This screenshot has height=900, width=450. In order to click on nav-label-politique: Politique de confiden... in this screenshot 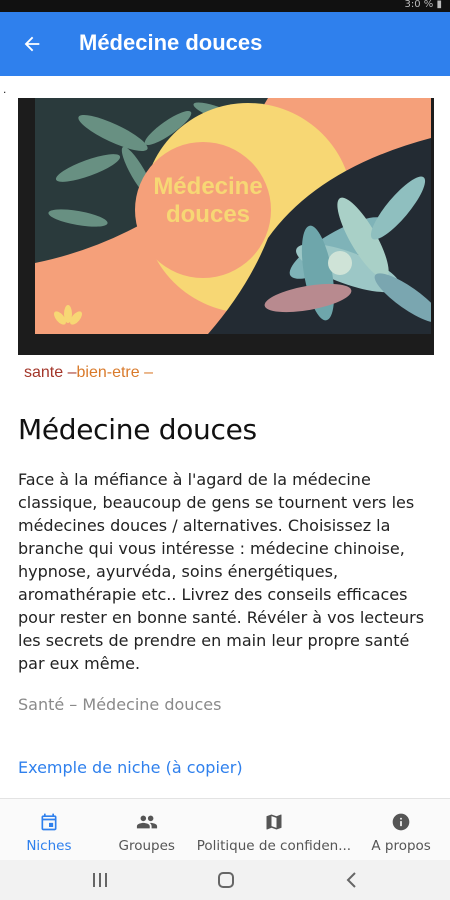, I will do `click(274, 846)`.